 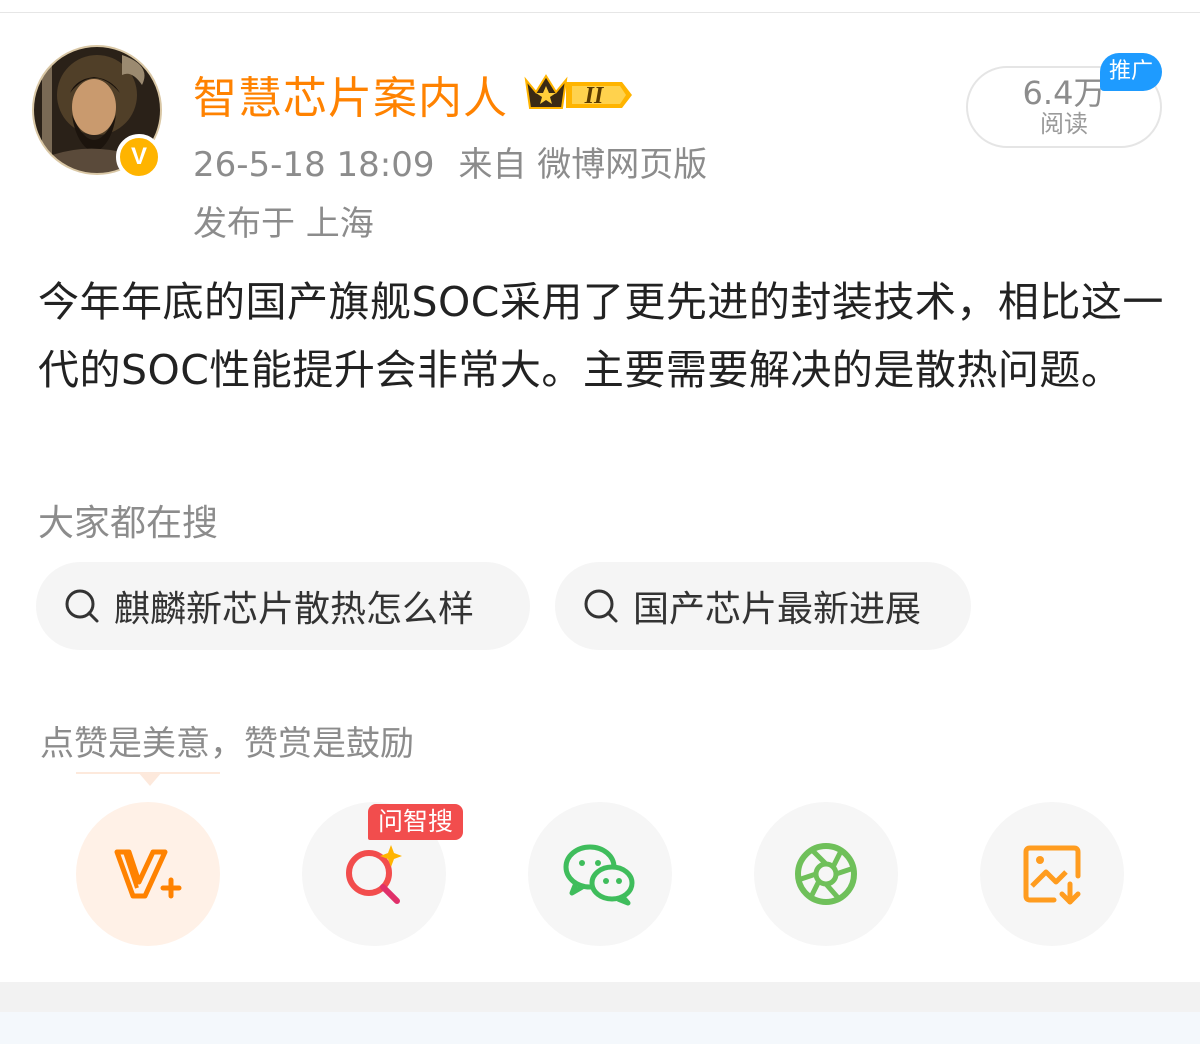 What do you see at coordinates (294, 609) in the screenshot?
I see `search-chip-label: 麒麟新芯片散热怎么样` at bounding box center [294, 609].